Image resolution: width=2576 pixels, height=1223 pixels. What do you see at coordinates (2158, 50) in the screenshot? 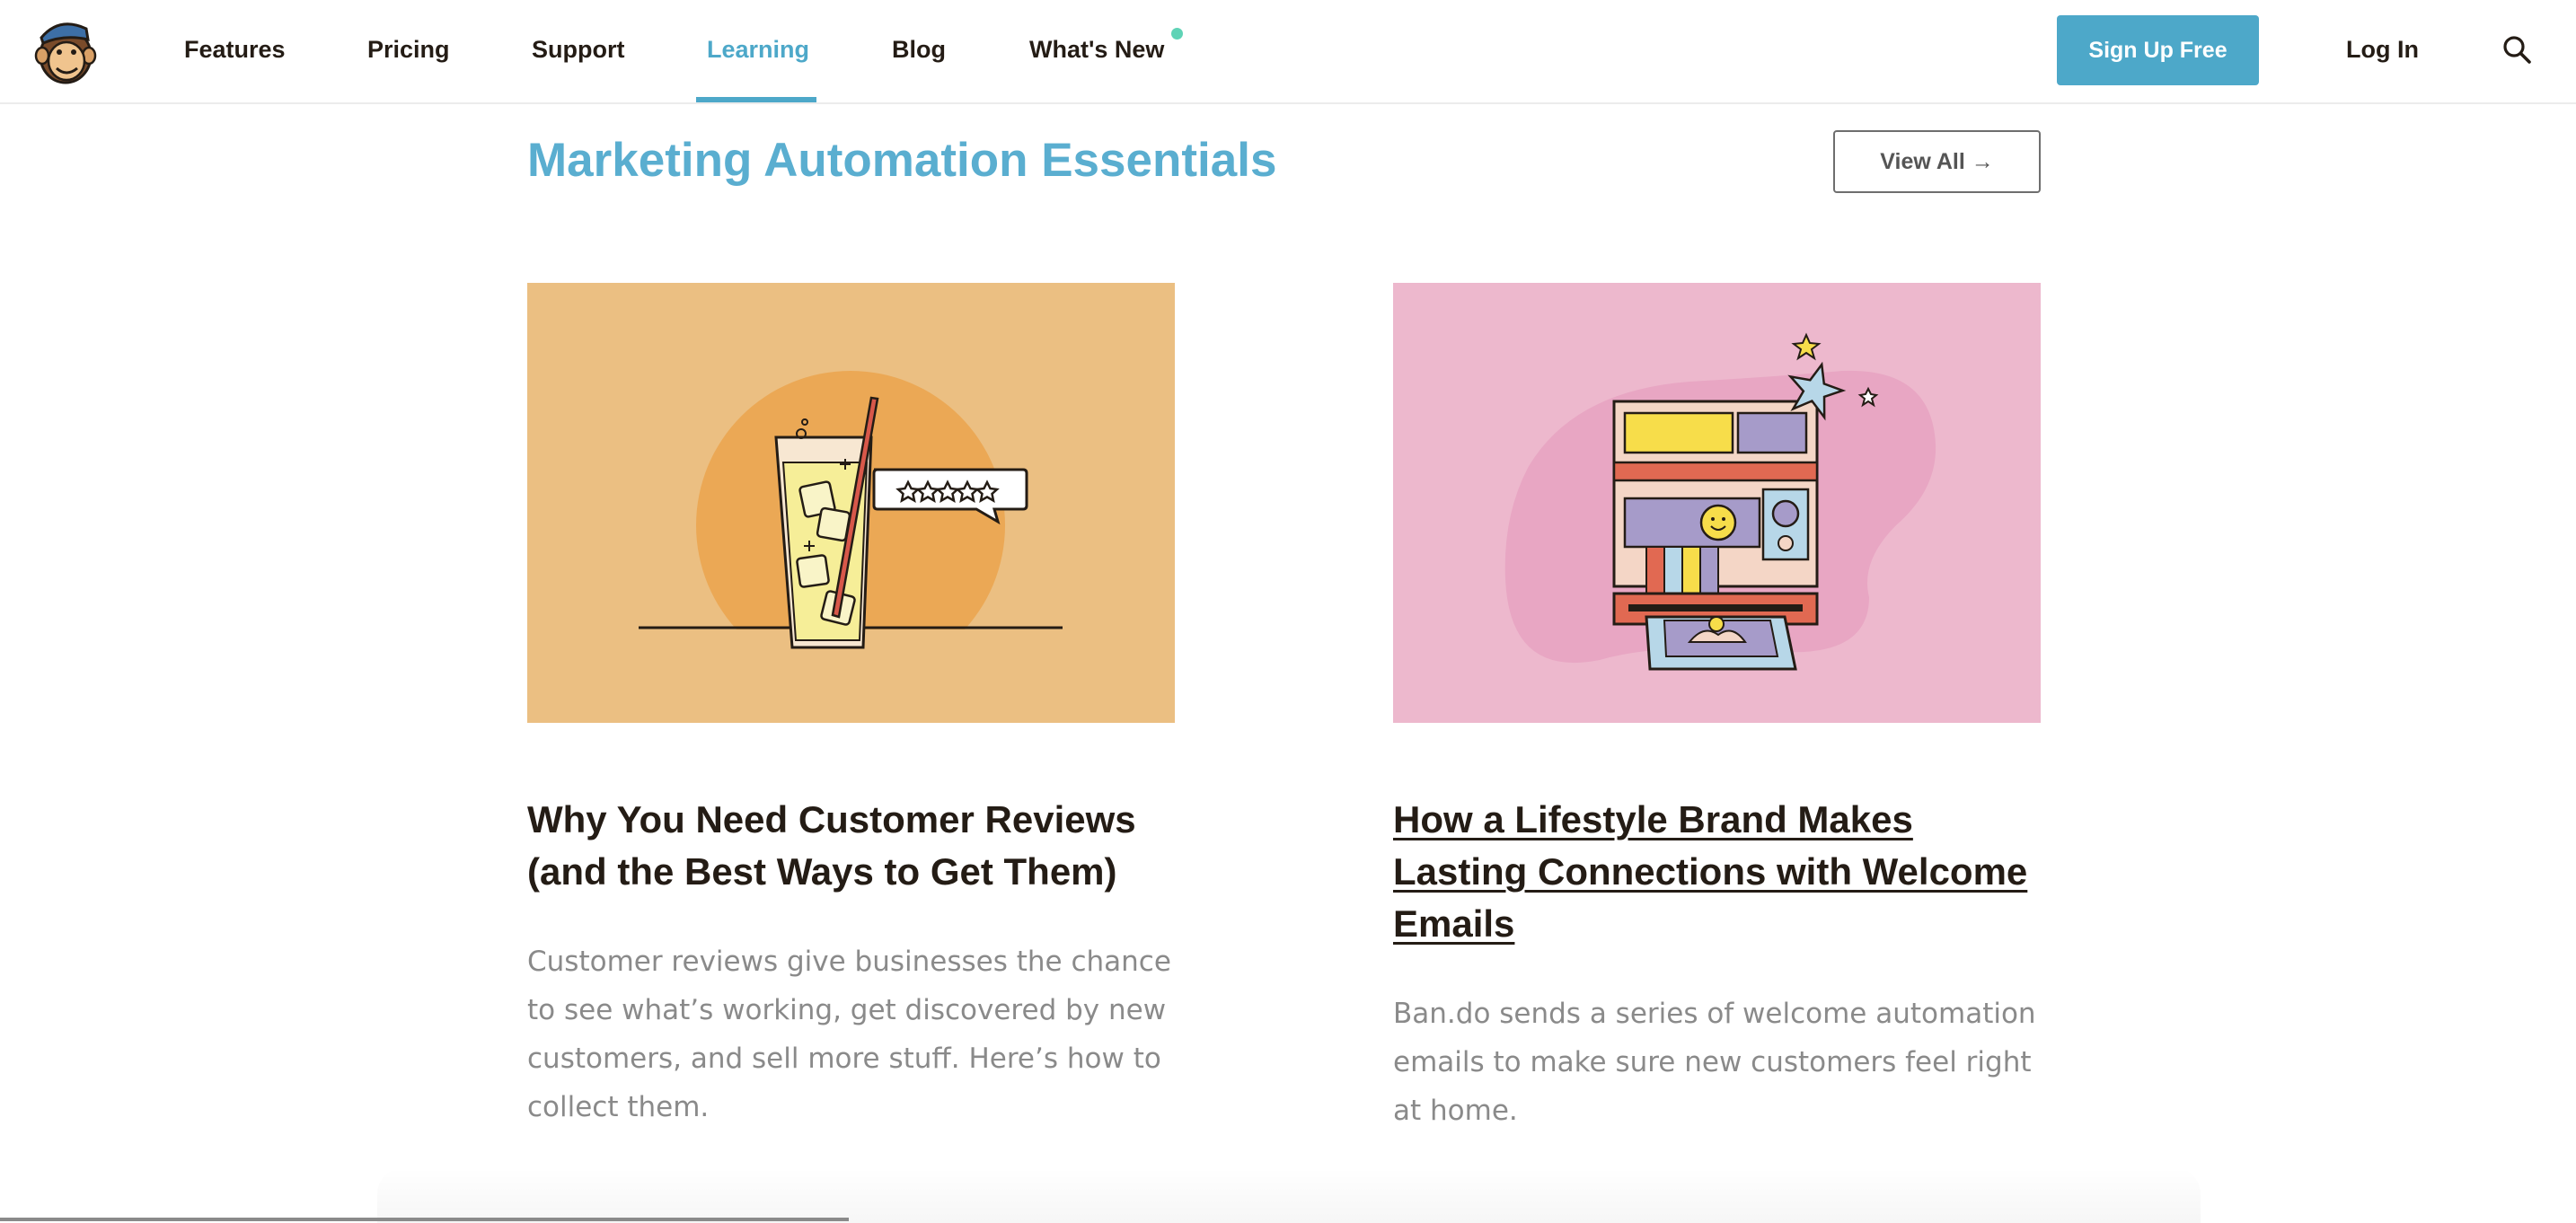
I see `sign-up-button: Sign Up Free` at bounding box center [2158, 50].